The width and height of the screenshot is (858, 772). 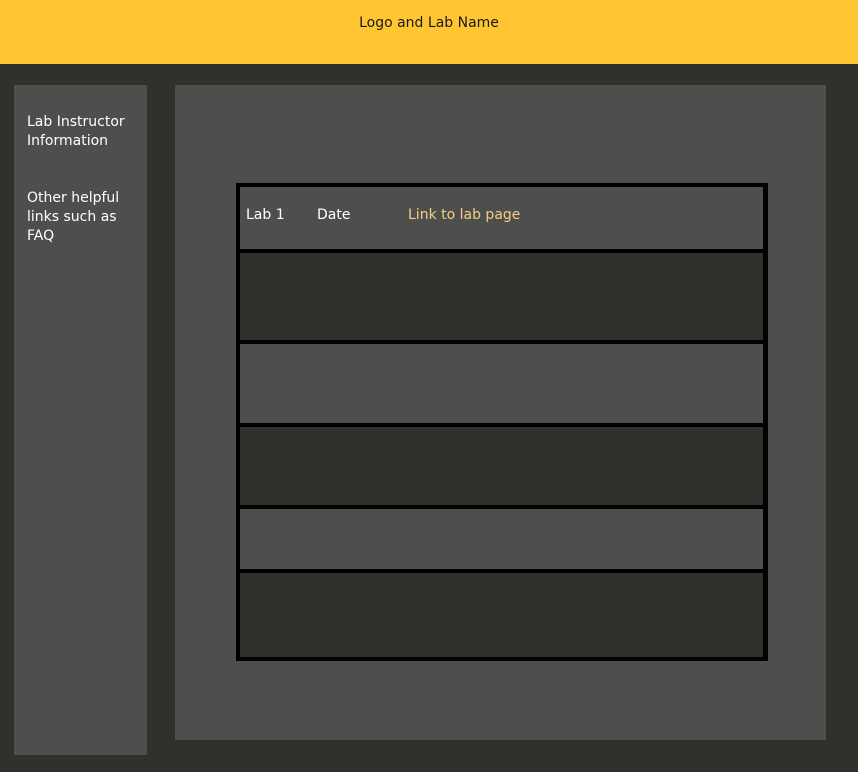 I want to click on header-banner: Logo and Lab Name, so click(x=429, y=32).